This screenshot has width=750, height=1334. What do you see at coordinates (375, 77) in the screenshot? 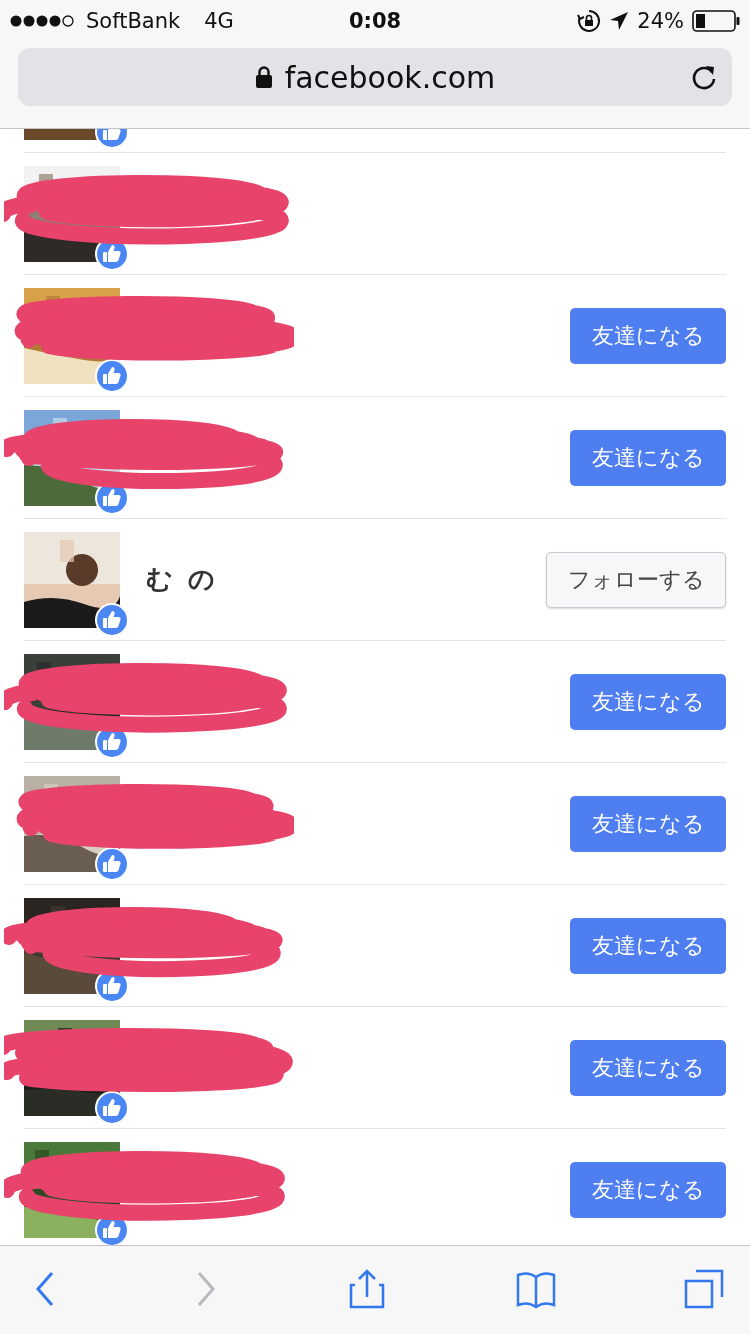
I see `address-bar: facebook.com` at bounding box center [375, 77].